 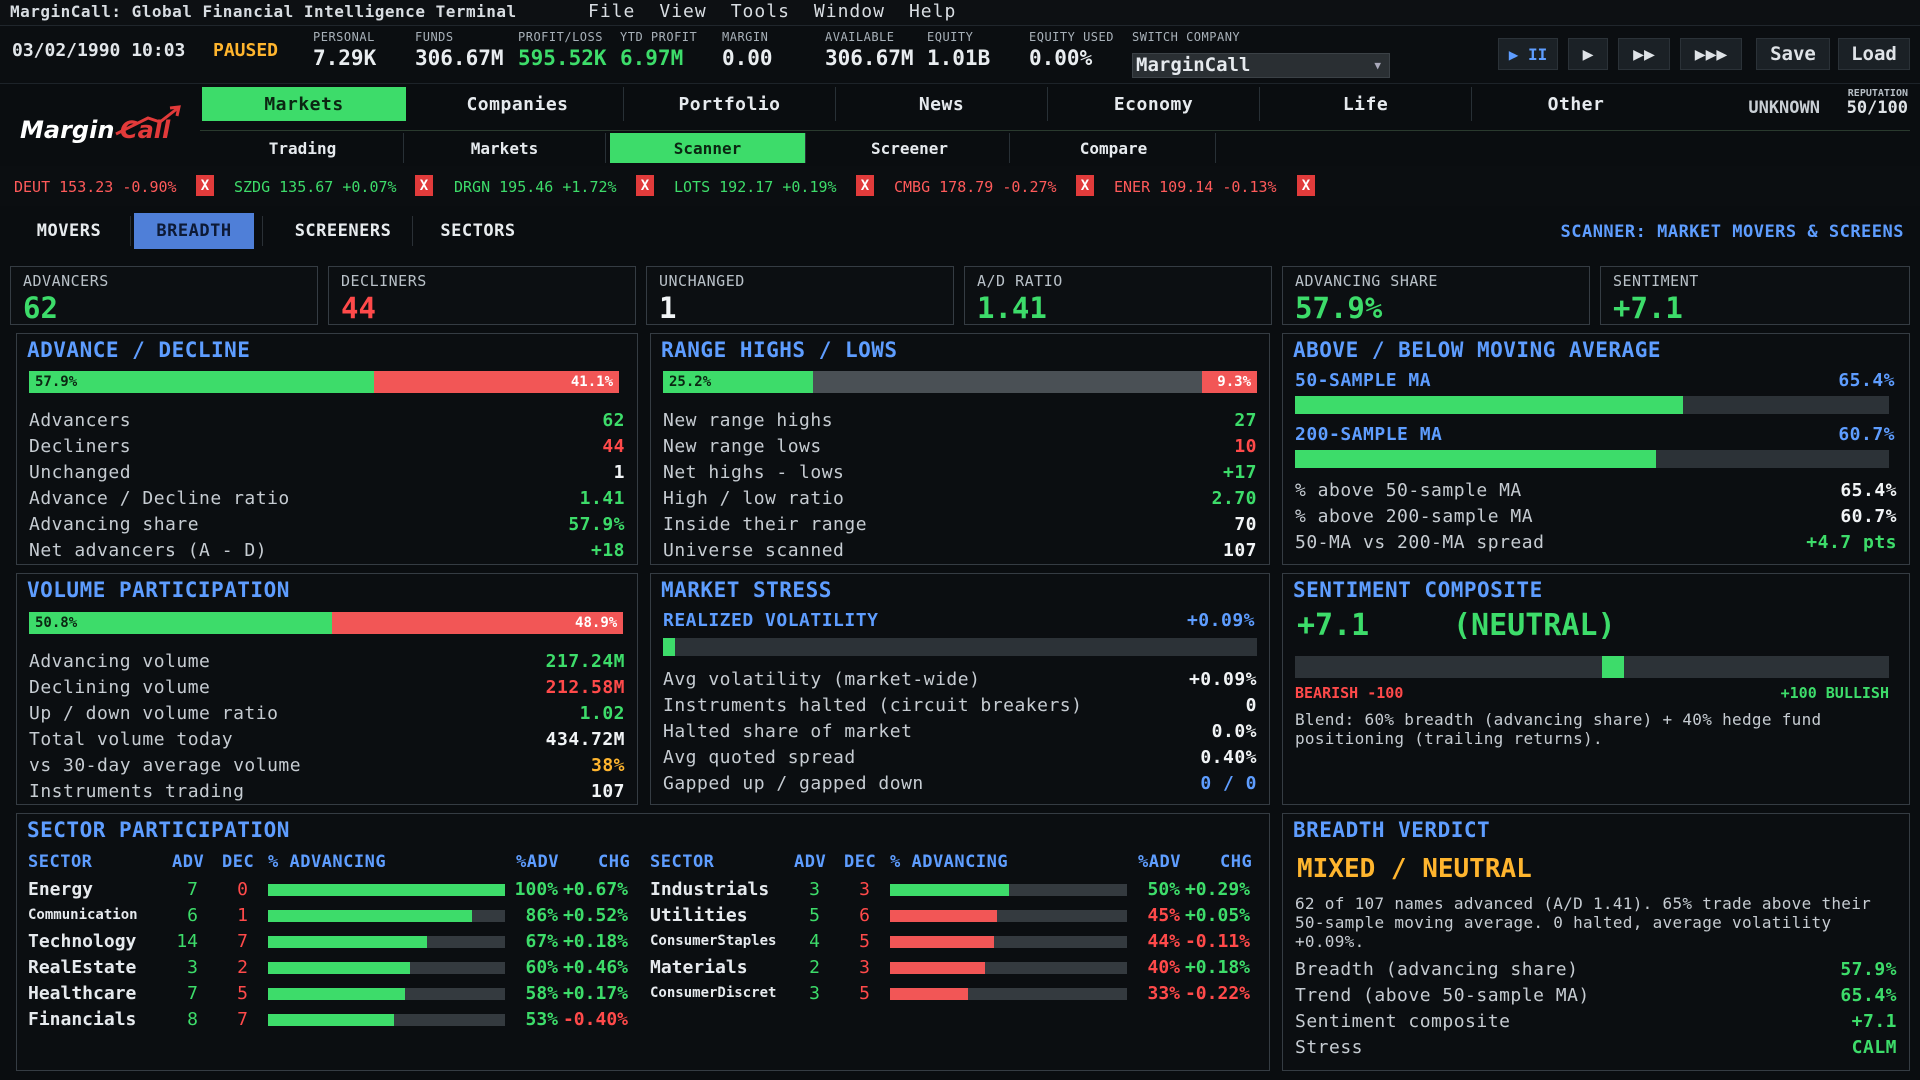 What do you see at coordinates (95, 187) in the screenshot?
I see `ticker-item-deut: DEUT 153.23 -0.90%` at bounding box center [95, 187].